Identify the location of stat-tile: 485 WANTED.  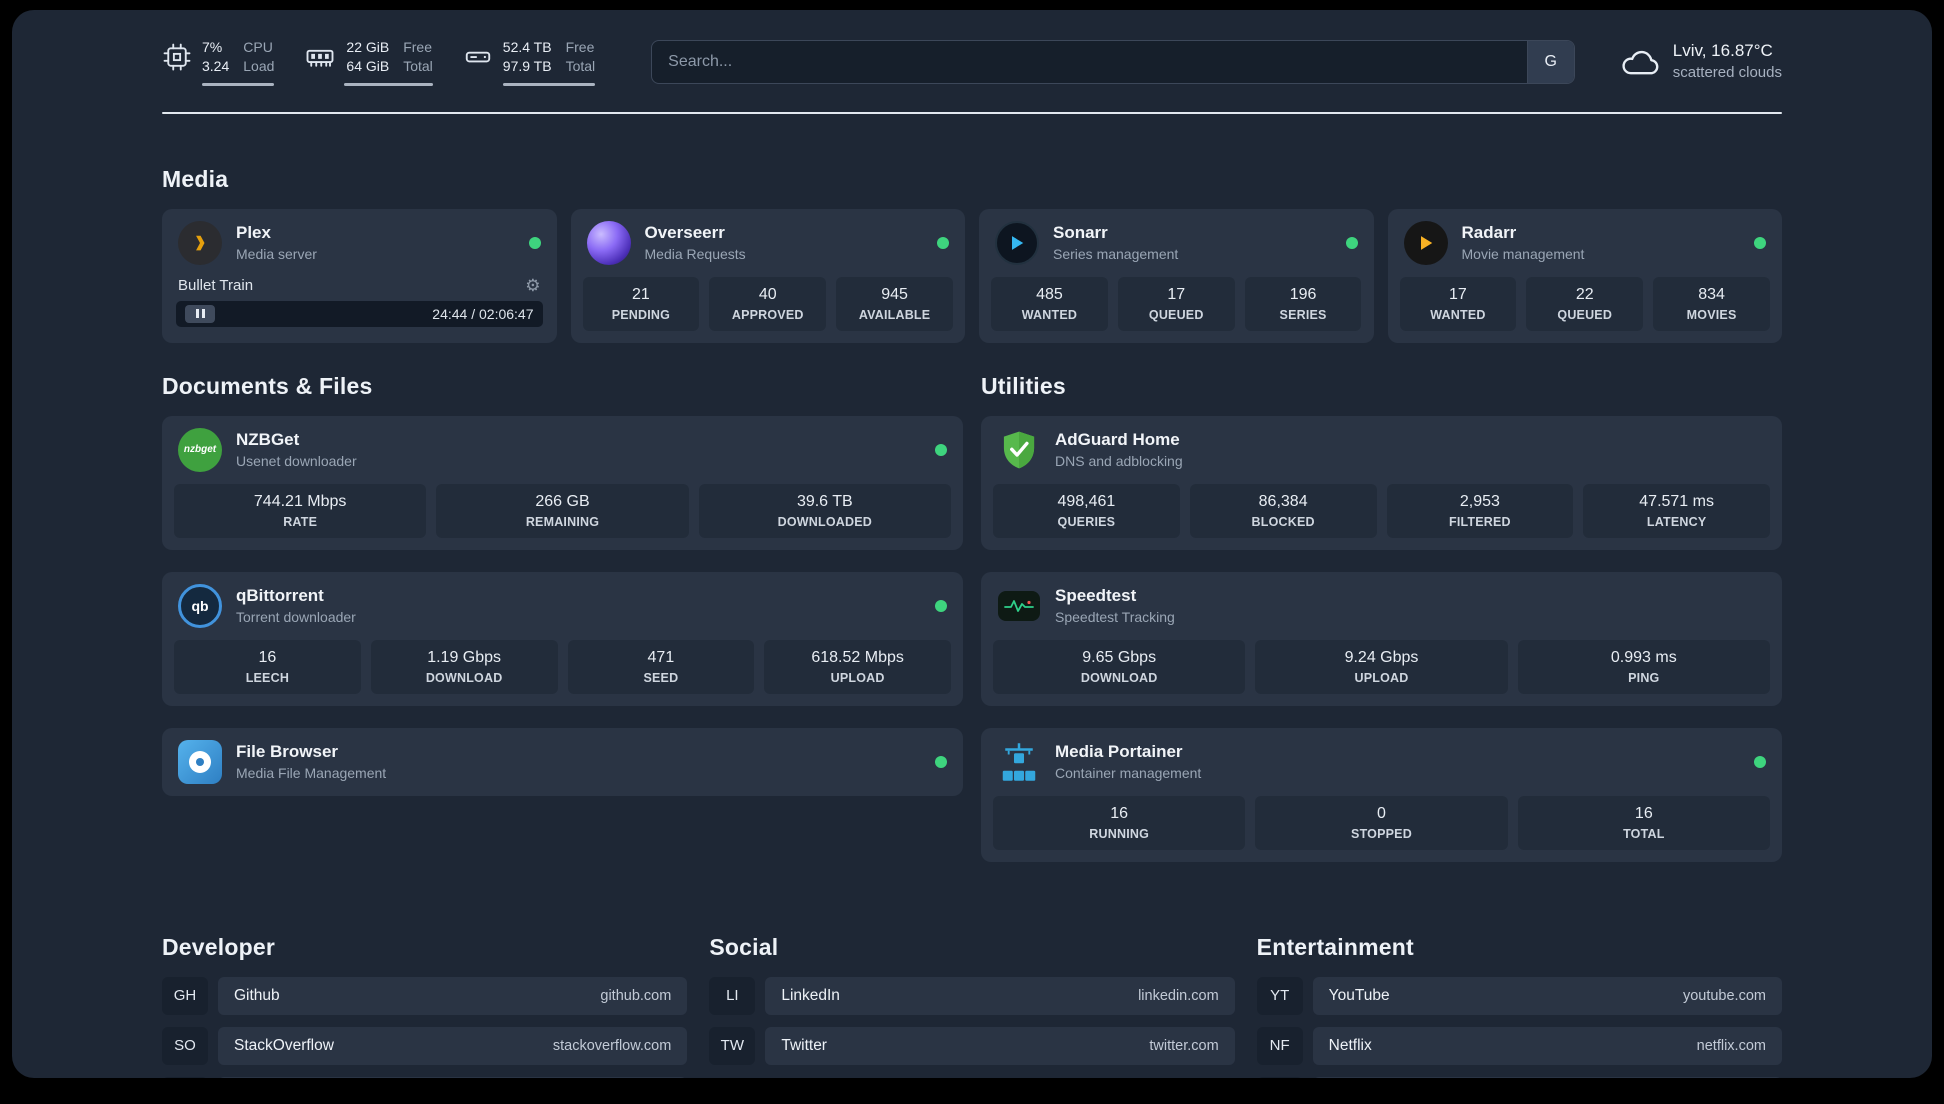
(1049, 303).